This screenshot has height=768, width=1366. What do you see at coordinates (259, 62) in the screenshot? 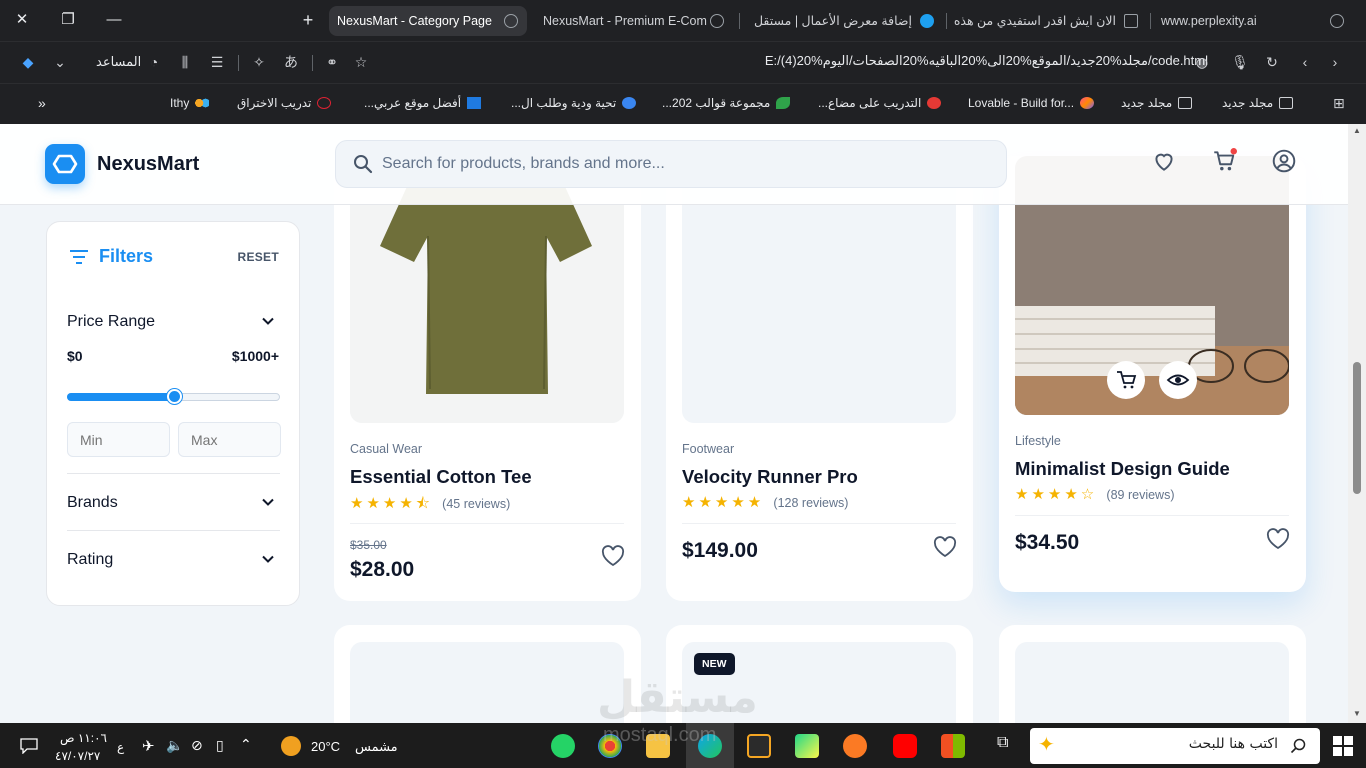
I see `extension-icon: ✧` at bounding box center [259, 62].